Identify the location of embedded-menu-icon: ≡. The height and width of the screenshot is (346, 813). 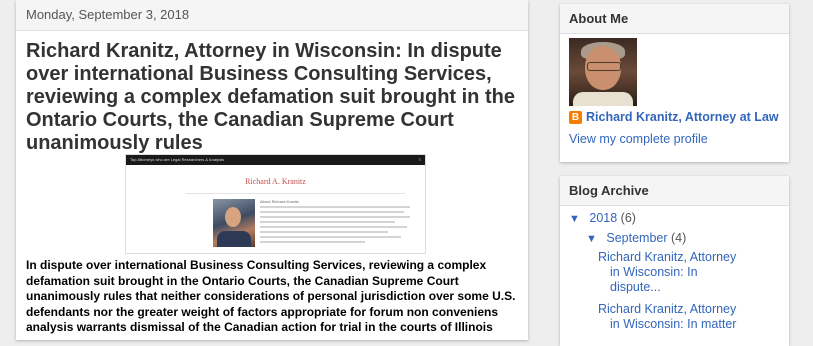
(419, 159).